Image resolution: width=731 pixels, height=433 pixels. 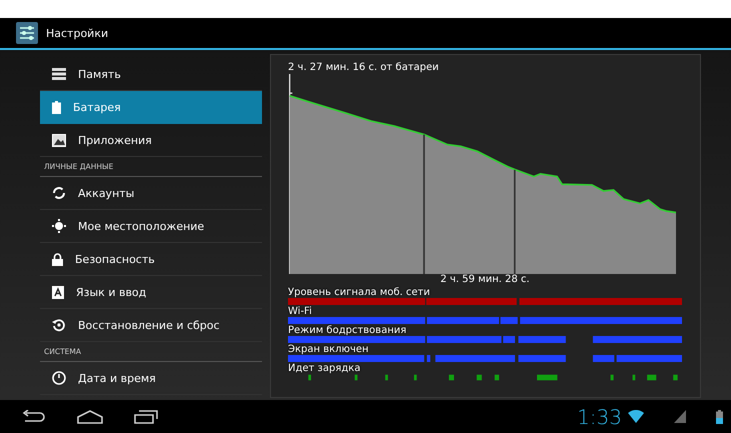 I want to click on picture-icon, so click(x=59, y=140).